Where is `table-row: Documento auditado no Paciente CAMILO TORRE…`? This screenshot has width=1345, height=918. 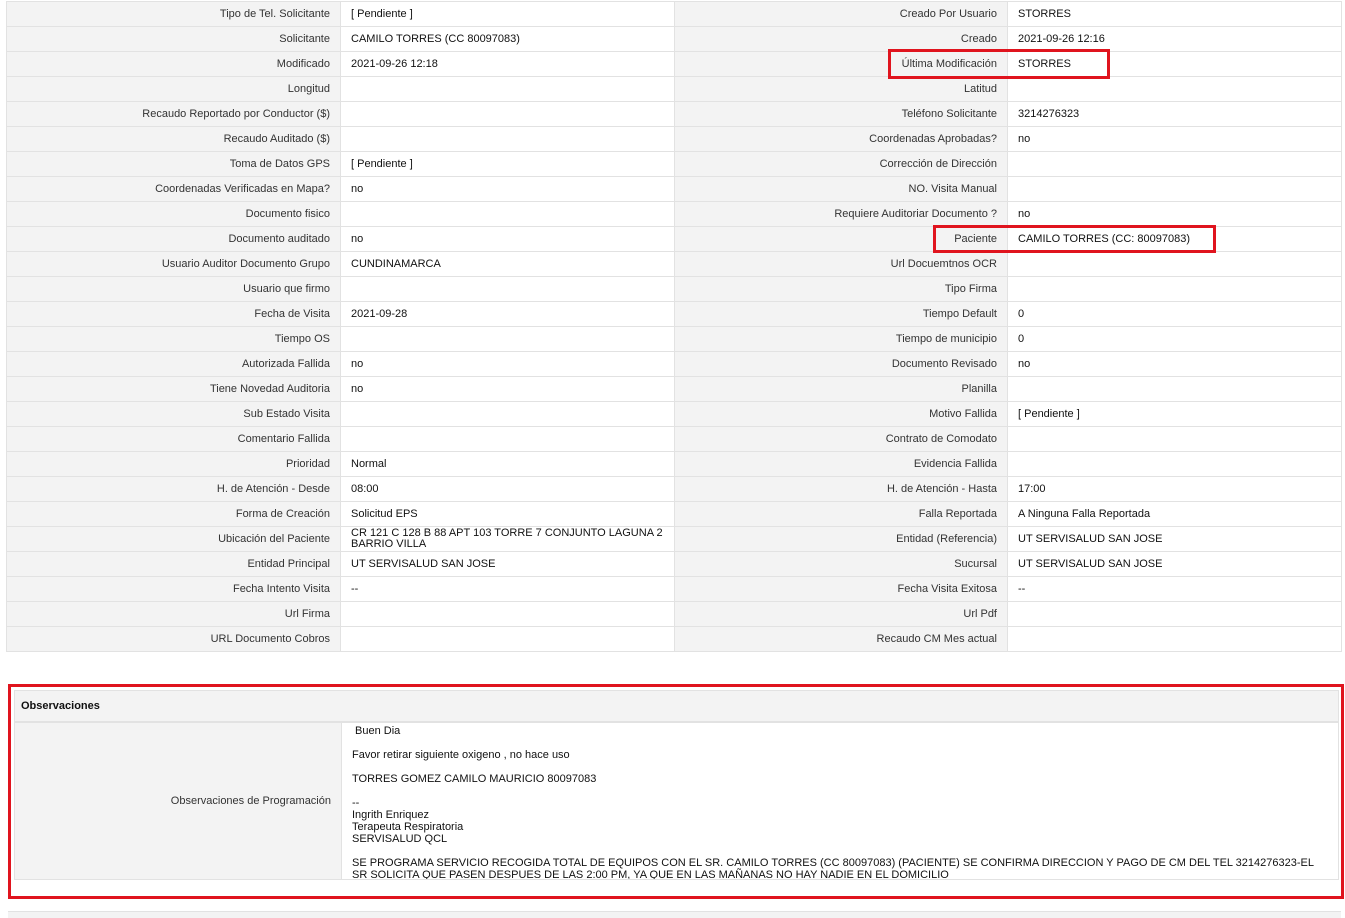
table-row: Documento auditado no Paciente CAMILO TORRE… is located at coordinates (674, 239).